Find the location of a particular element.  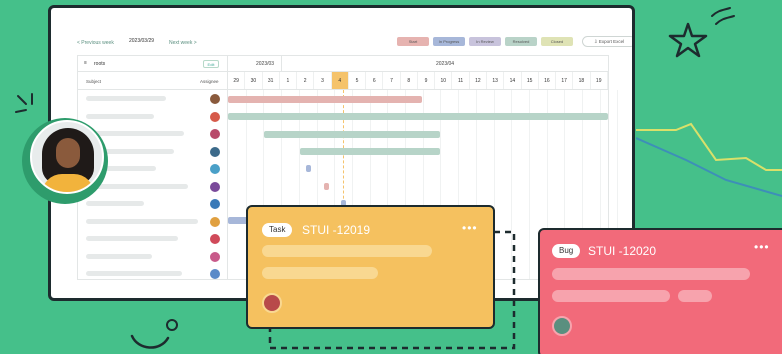

day-cell: 9 is located at coordinates (427, 80).